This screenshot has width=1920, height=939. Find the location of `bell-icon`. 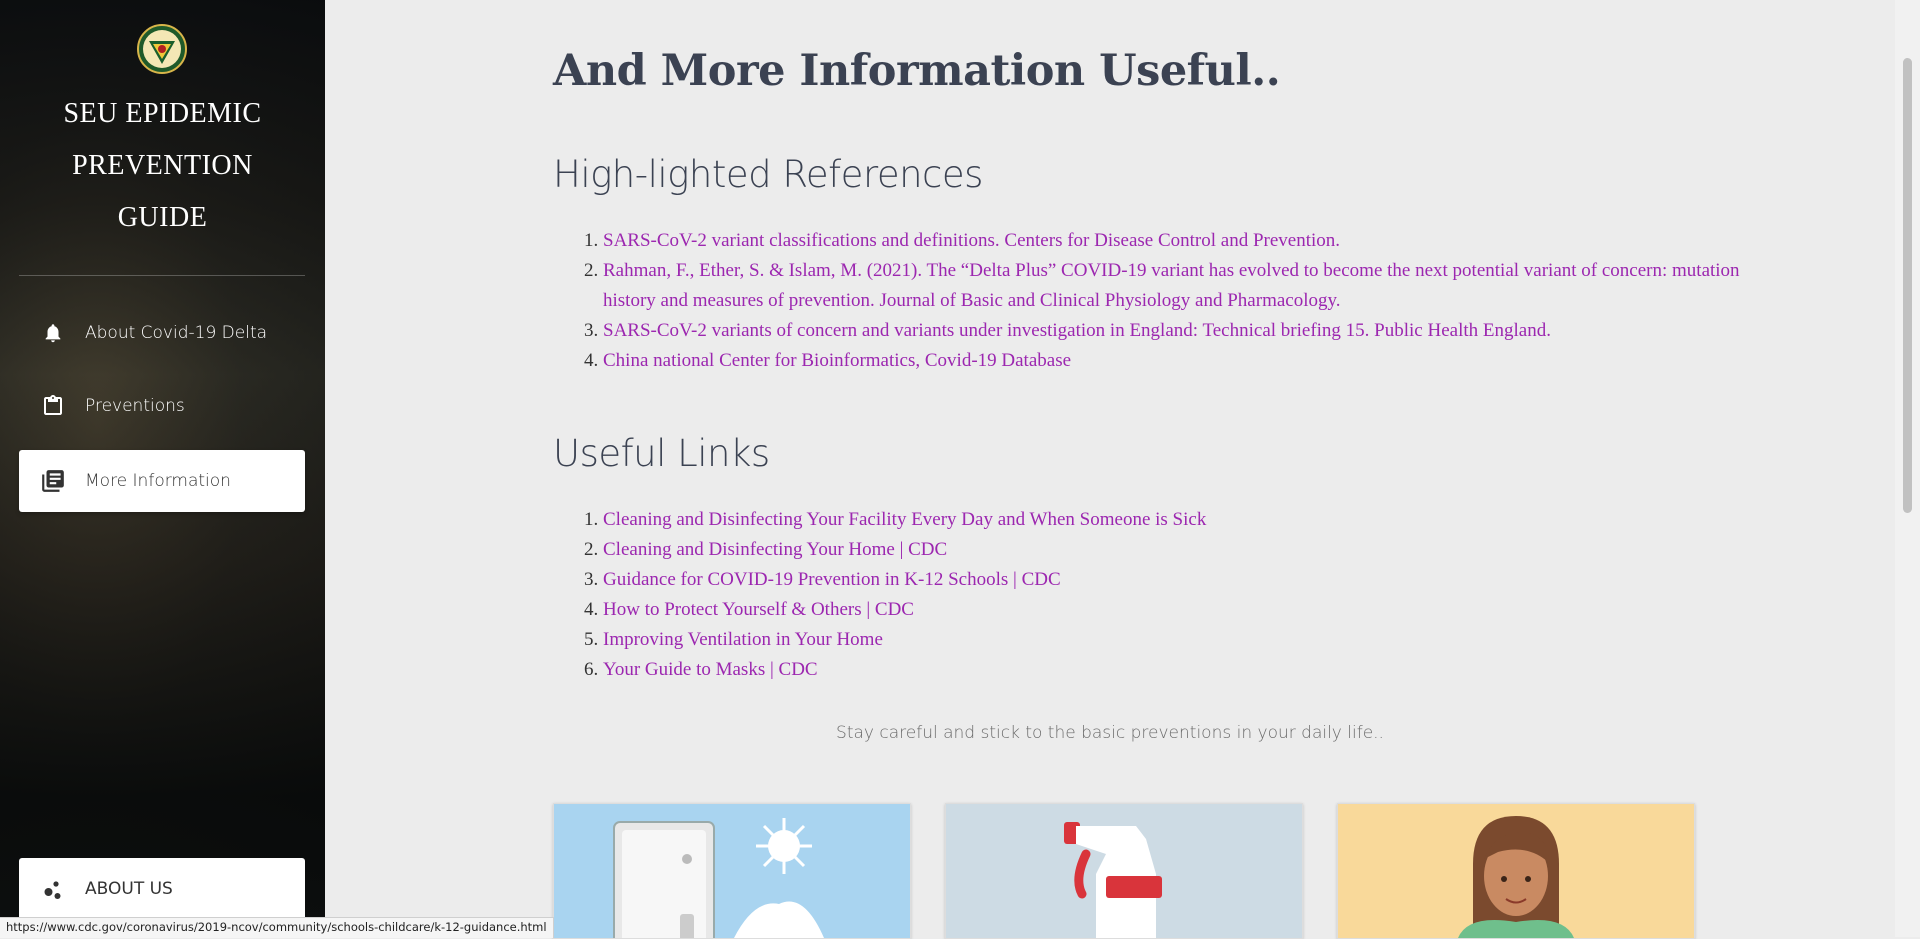

bell-icon is located at coordinates (53, 333).